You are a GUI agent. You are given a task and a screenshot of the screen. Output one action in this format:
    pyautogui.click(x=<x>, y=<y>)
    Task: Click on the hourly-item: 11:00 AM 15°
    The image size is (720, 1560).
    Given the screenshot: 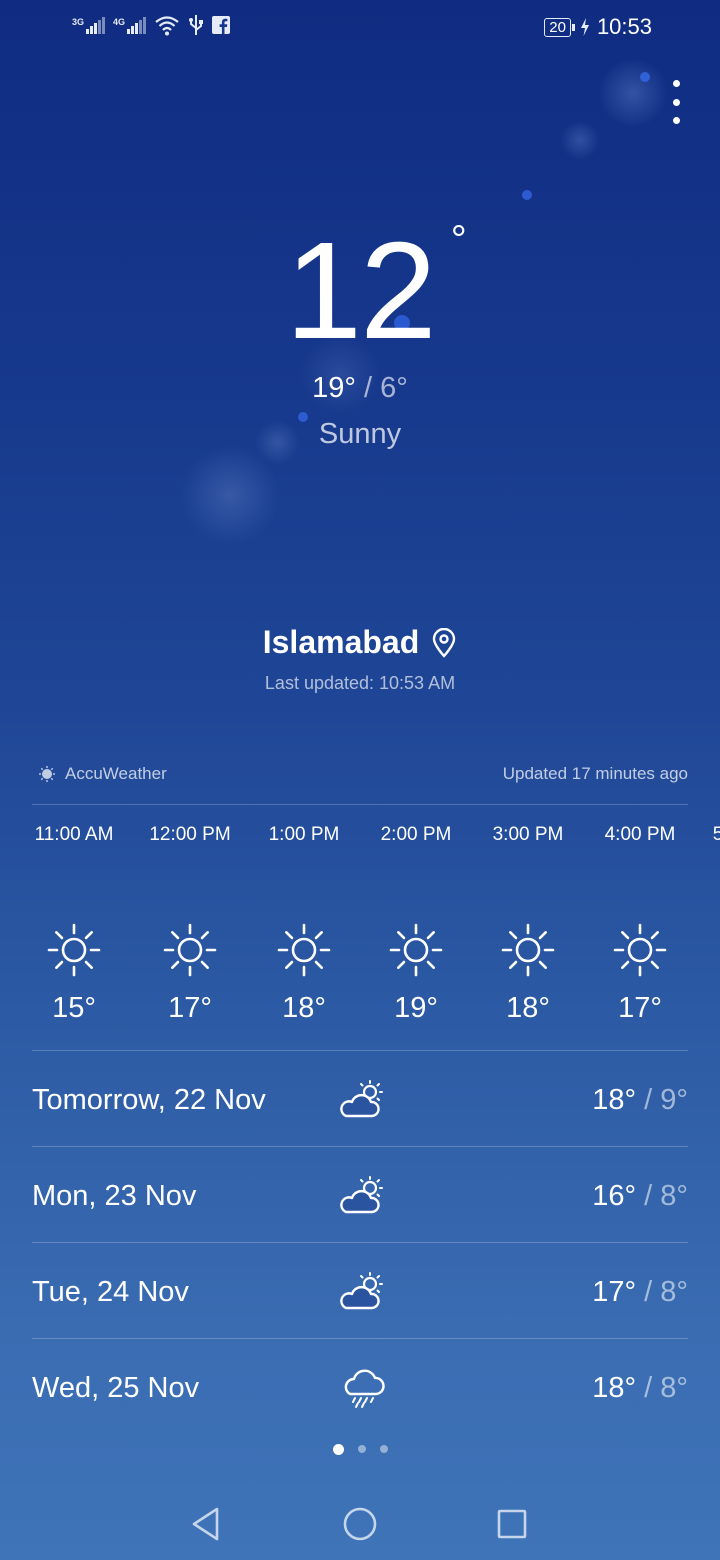 What is the action you would take?
    pyautogui.click(x=74, y=922)
    